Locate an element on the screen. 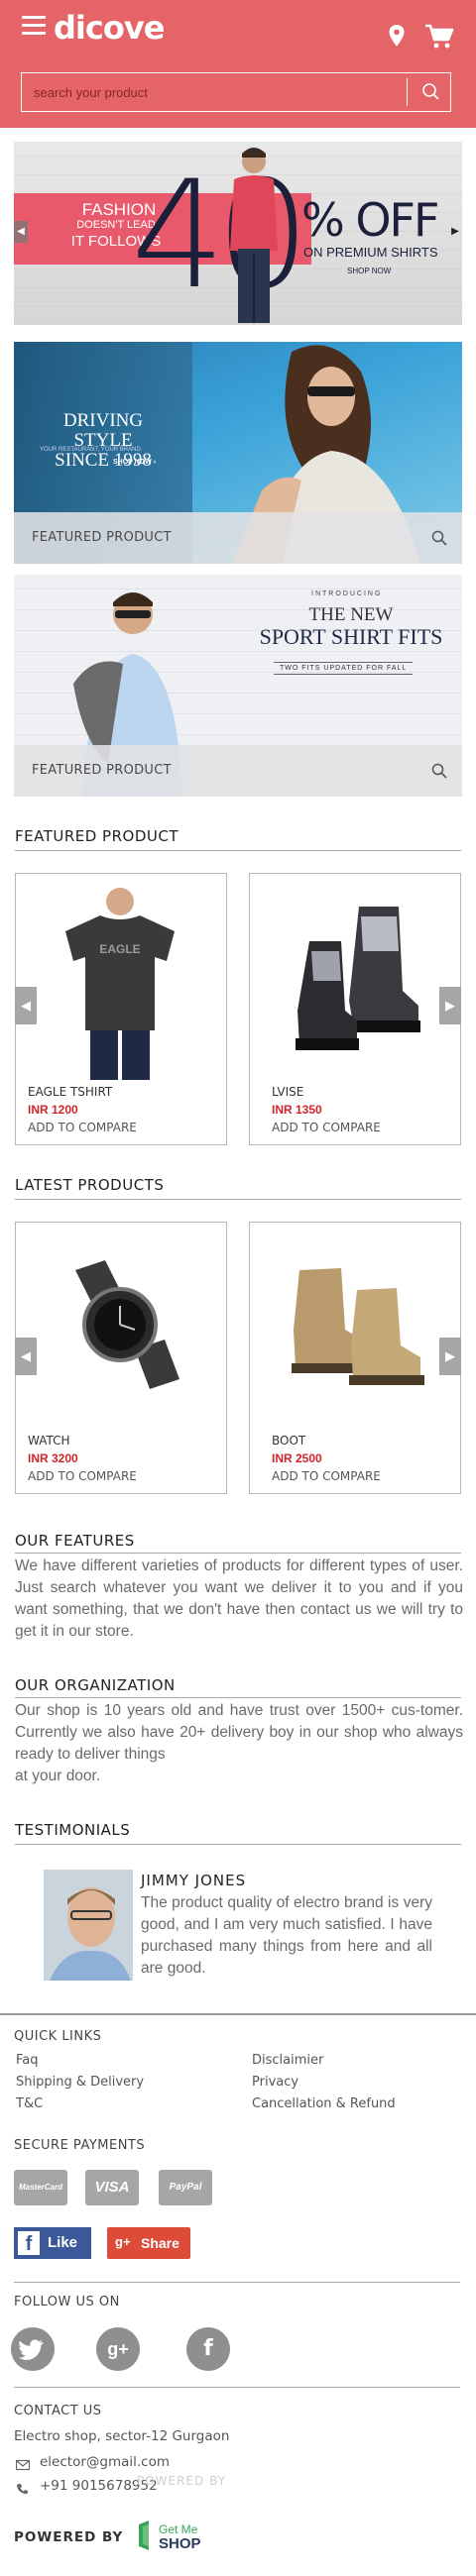 Image resolution: width=476 pixels, height=2576 pixels. banner-introducing-text: INTRODUCING is located at coordinates (347, 594).